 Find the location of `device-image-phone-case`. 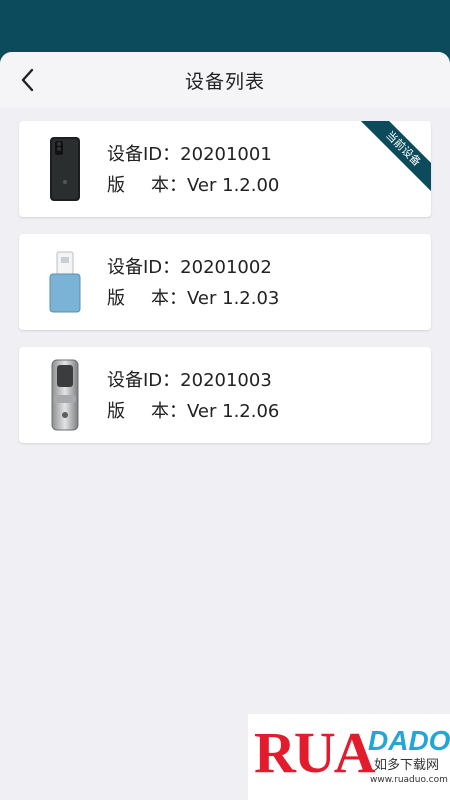

device-image-phone-case is located at coordinates (65, 169).